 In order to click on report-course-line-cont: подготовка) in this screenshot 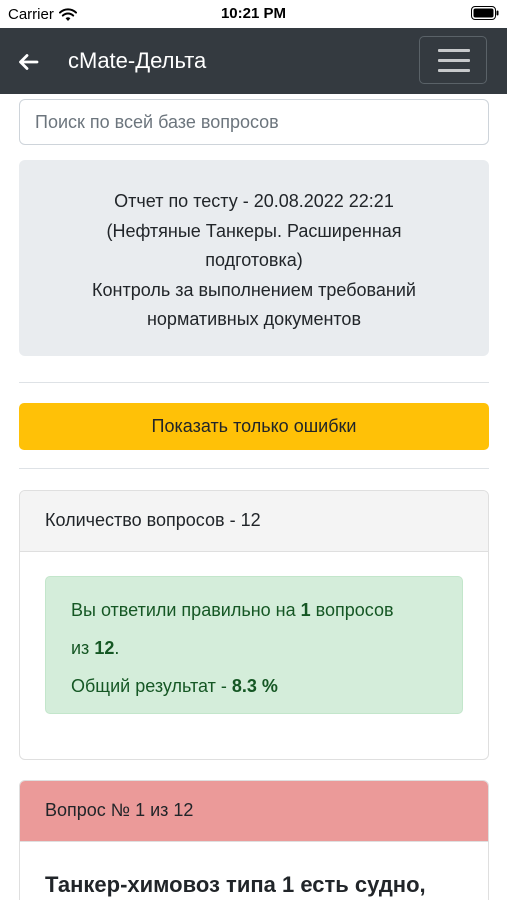, I will do `click(254, 260)`.